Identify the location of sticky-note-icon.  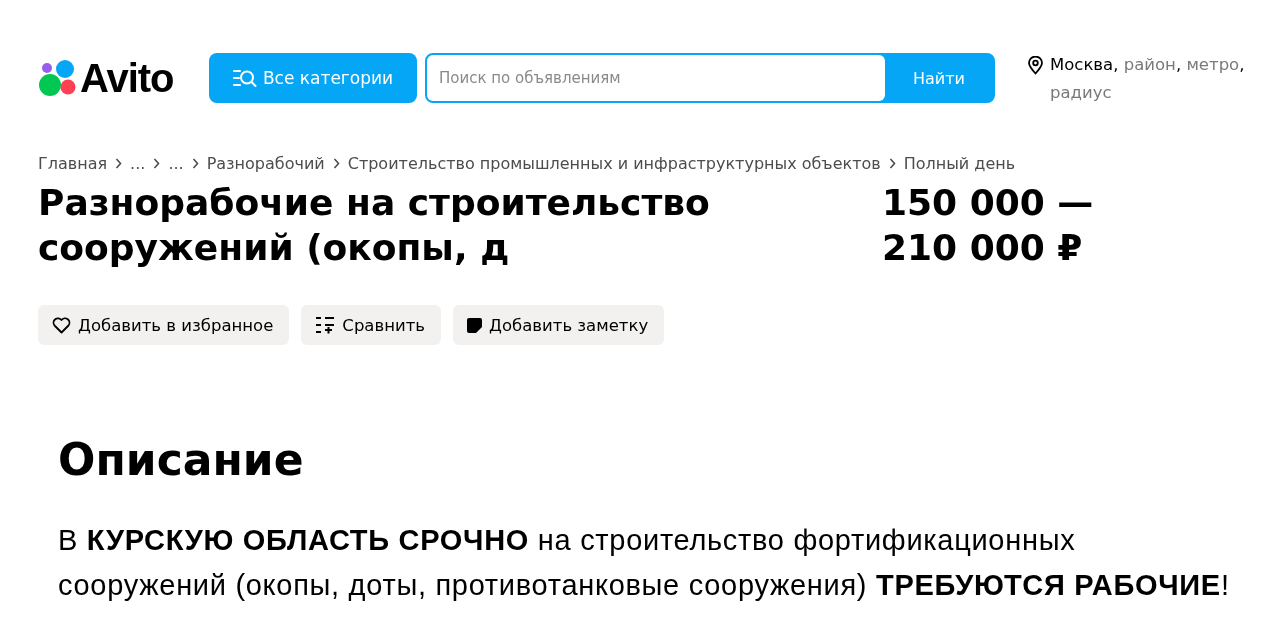
(475, 325).